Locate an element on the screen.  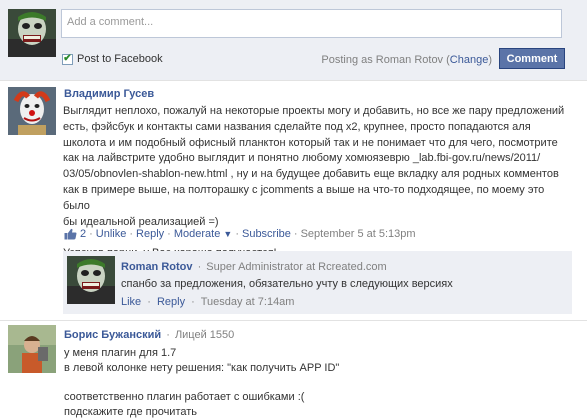
post-to-facebook-option: ✔ Post to Facebook is located at coordinates (112, 59).